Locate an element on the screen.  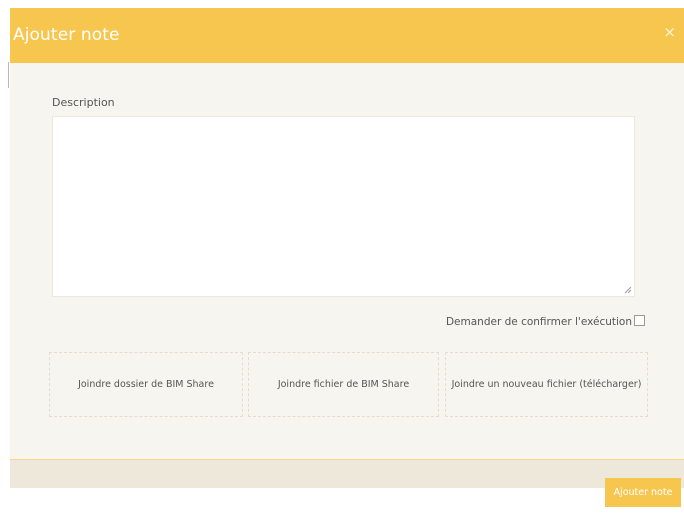
dialog-footer is located at coordinates (347, 473).